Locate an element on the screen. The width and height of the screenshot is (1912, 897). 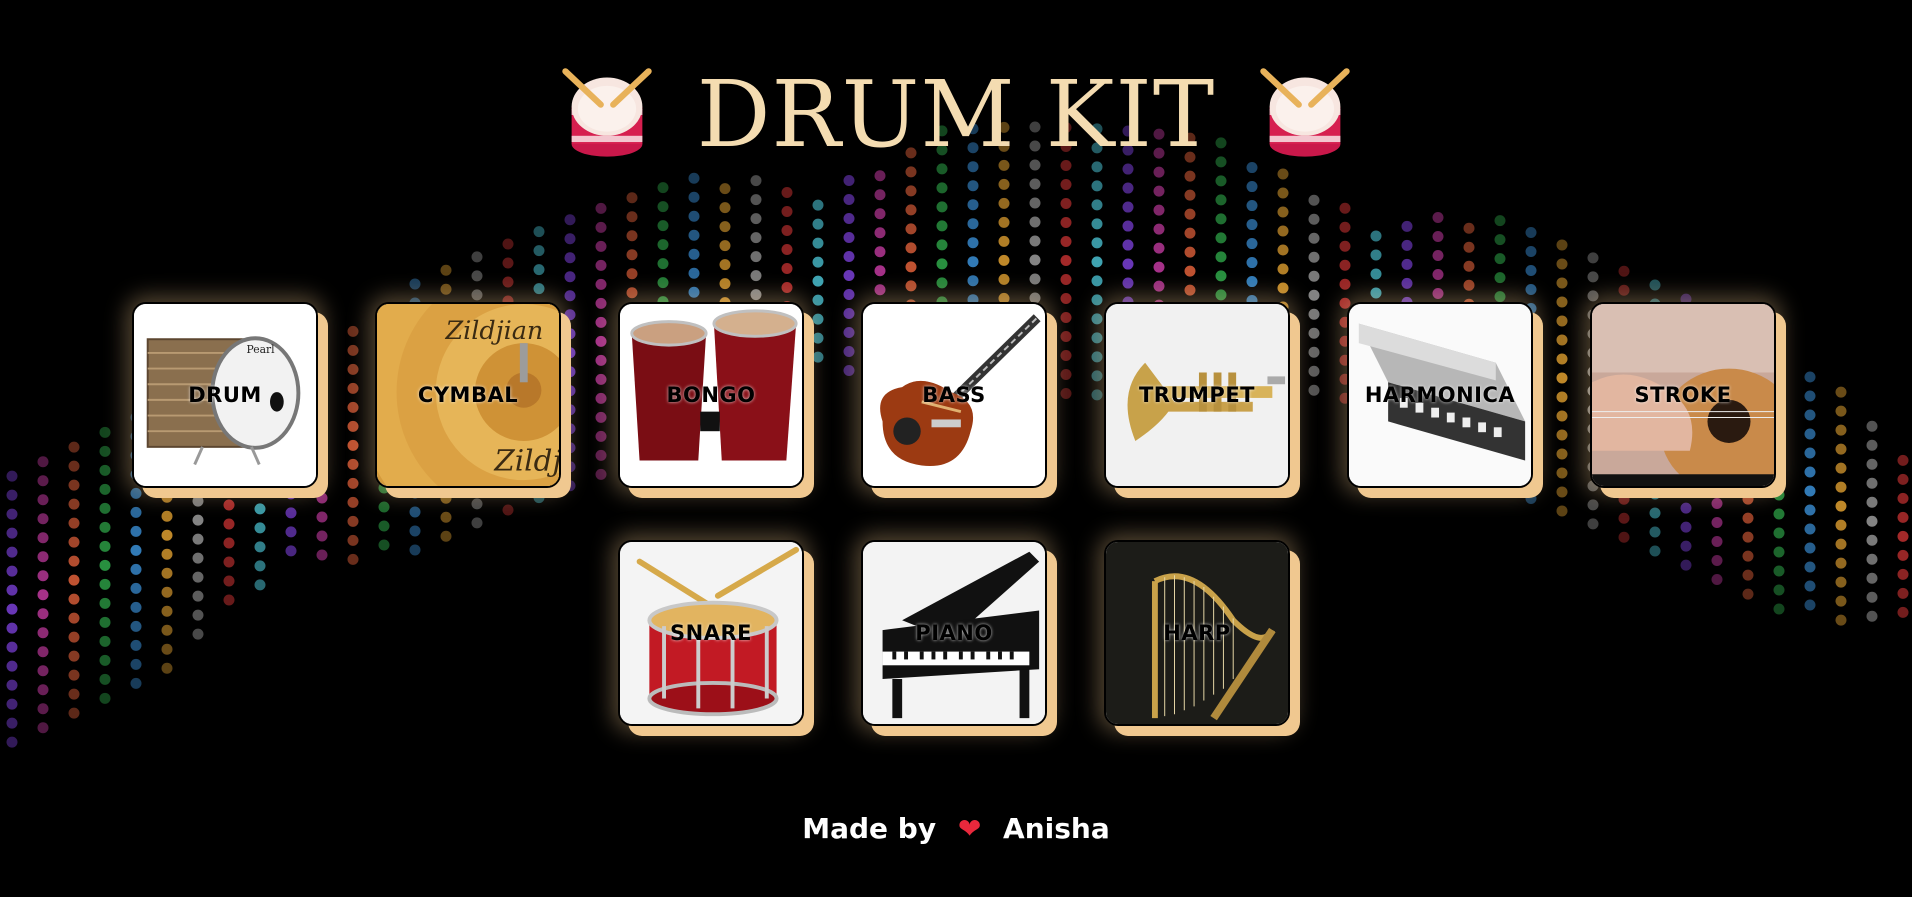
key-cymbal: Zildjian Zildji CYMBAL is located at coordinates (468, 395).